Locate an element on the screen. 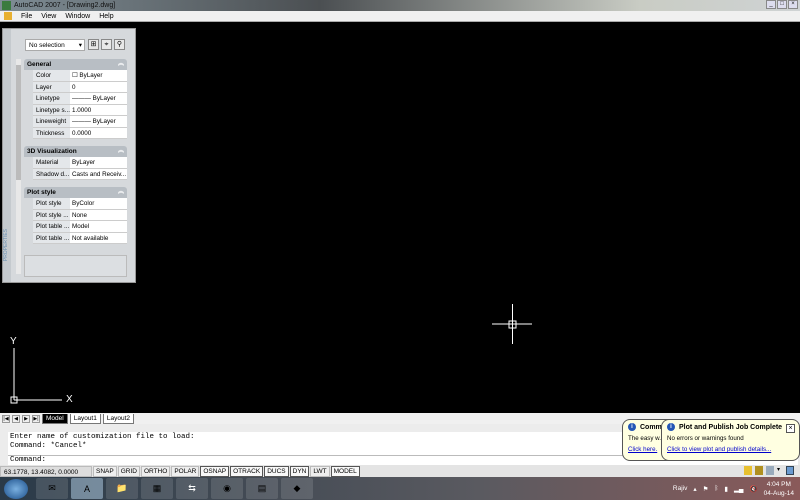 This screenshot has height=500, width=800. otrack-toggle: OTRACK is located at coordinates (247, 471).